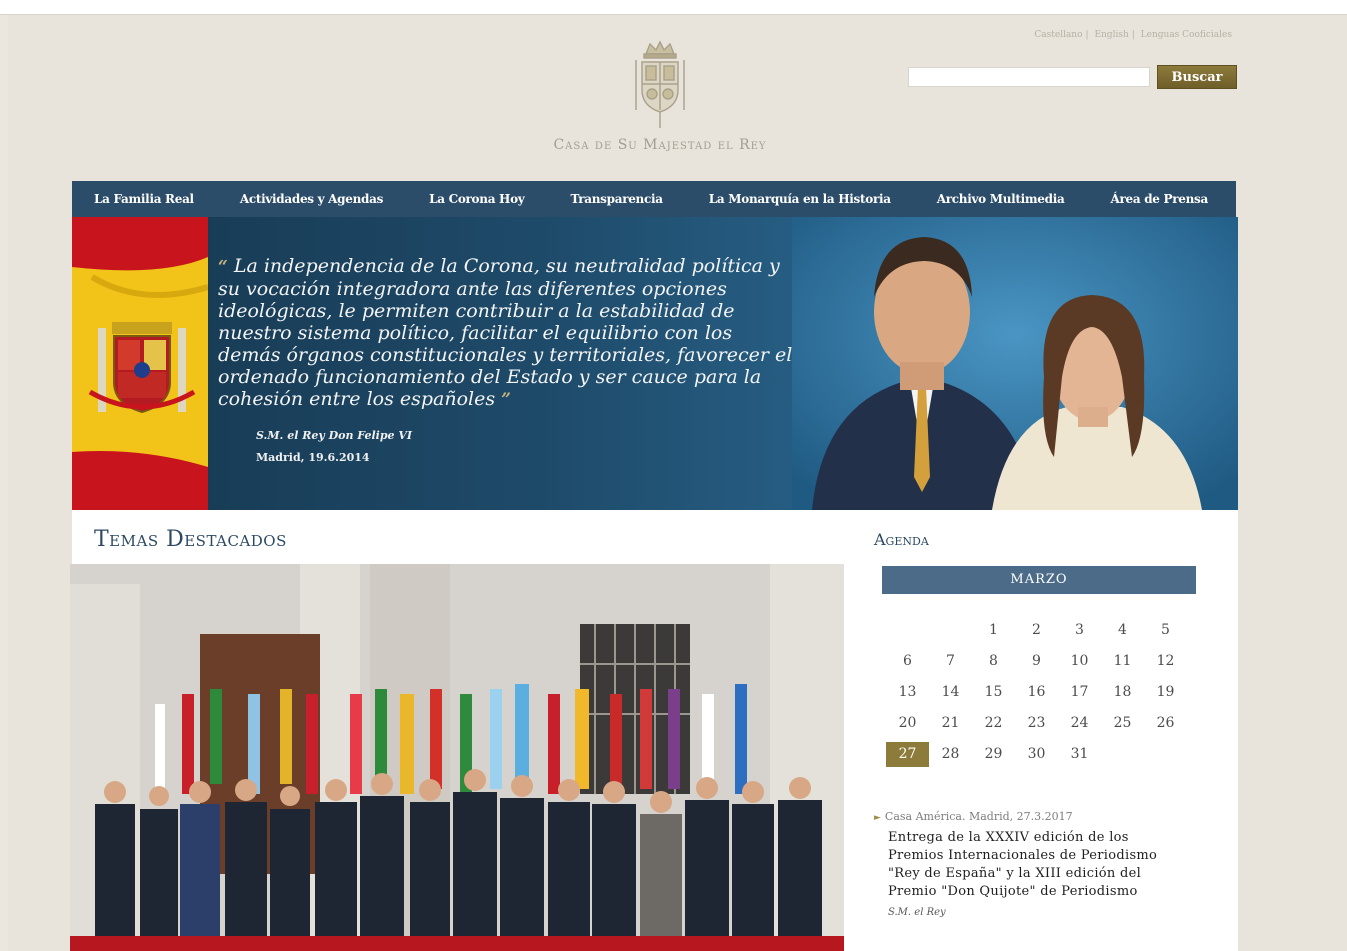  Describe the element at coordinates (1039, 580) in the screenshot. I see `calendar-month-header: MARZO` at that location.